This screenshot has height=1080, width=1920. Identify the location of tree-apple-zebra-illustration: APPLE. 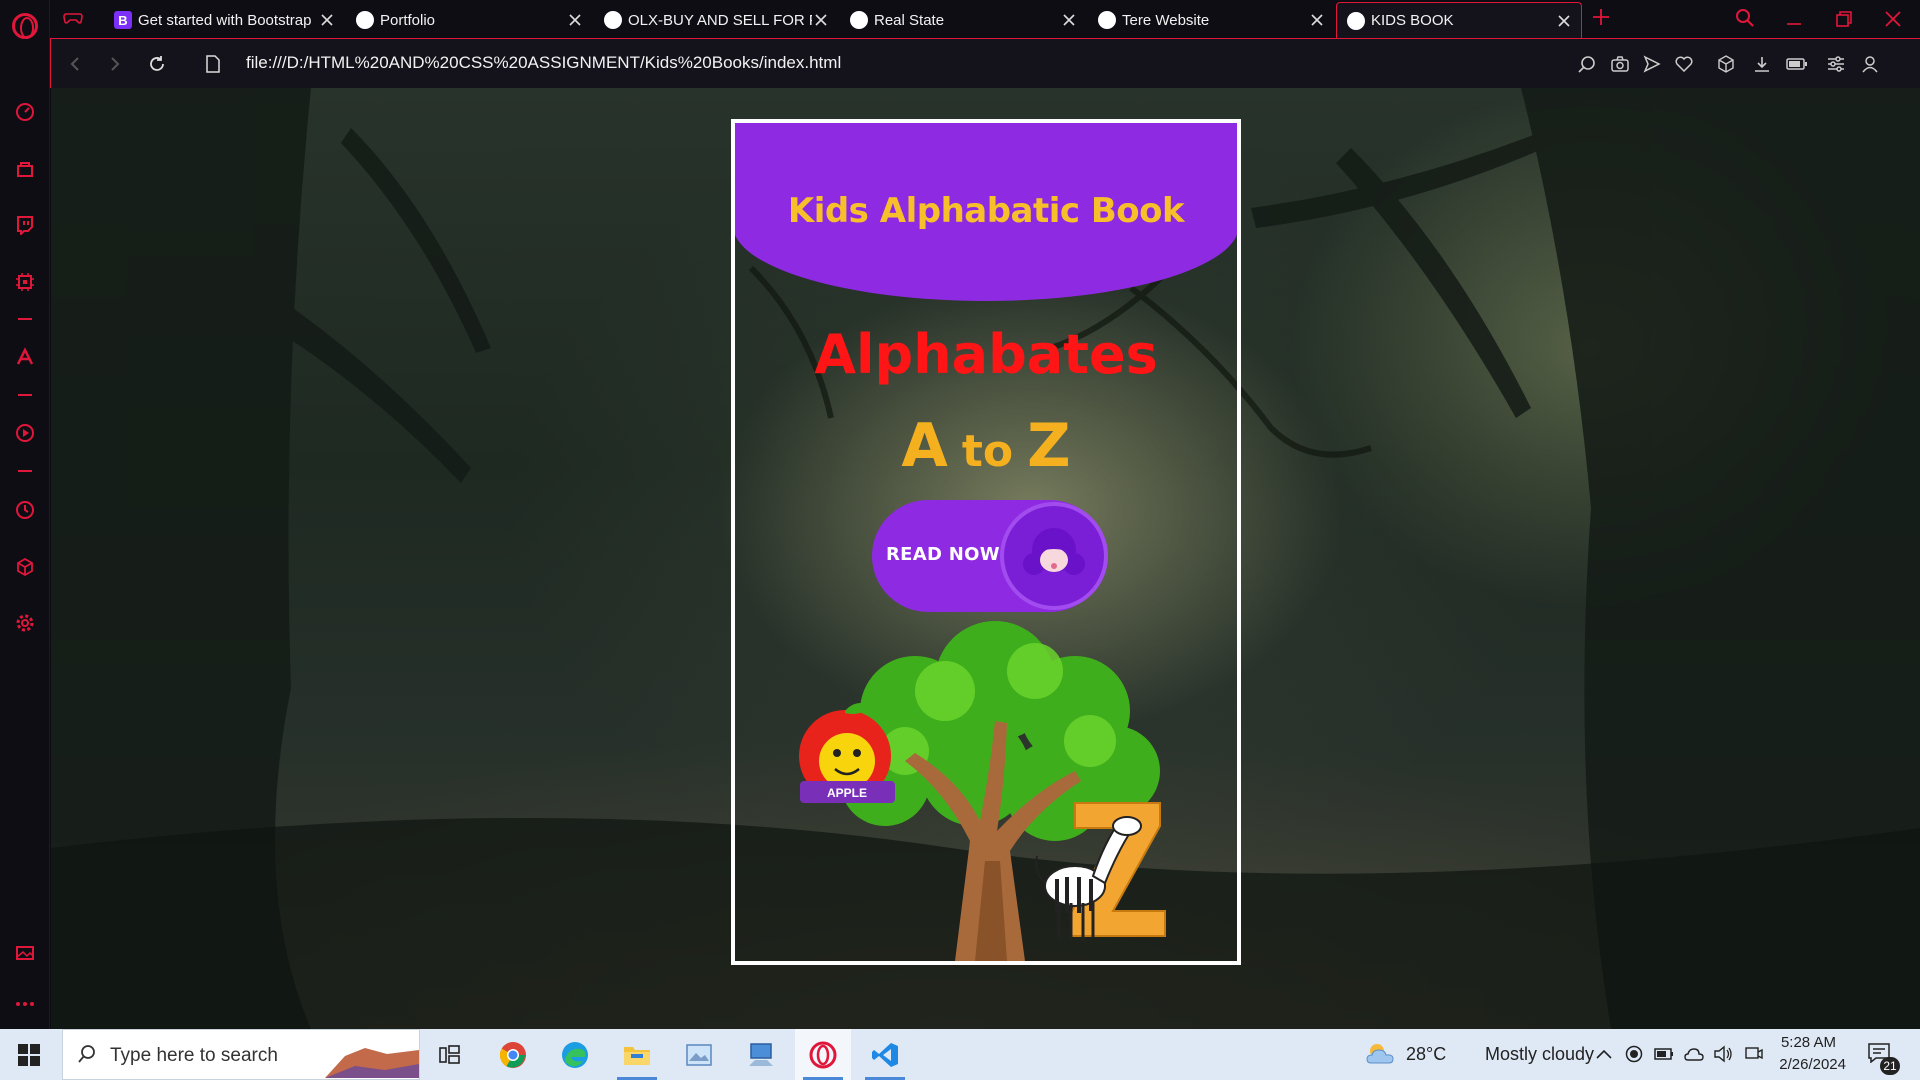
(982, 791).